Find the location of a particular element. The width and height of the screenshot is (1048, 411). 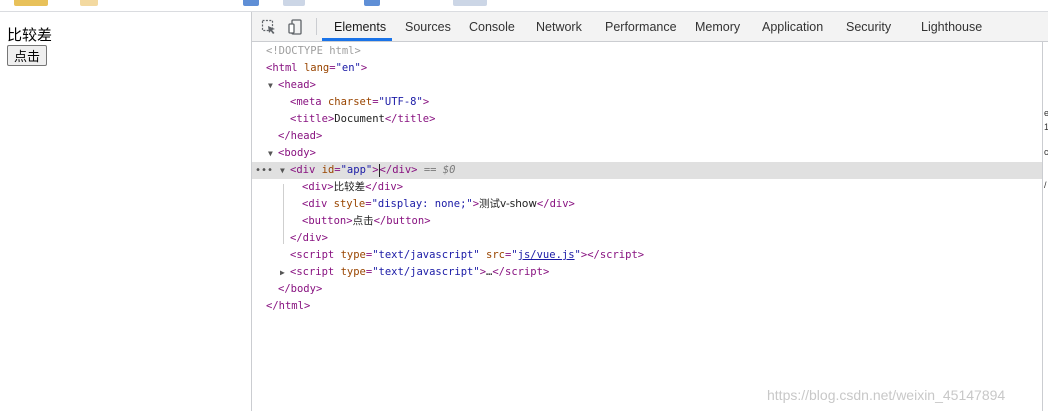

script1-src-attr: src is located at coordinates (495, 255).